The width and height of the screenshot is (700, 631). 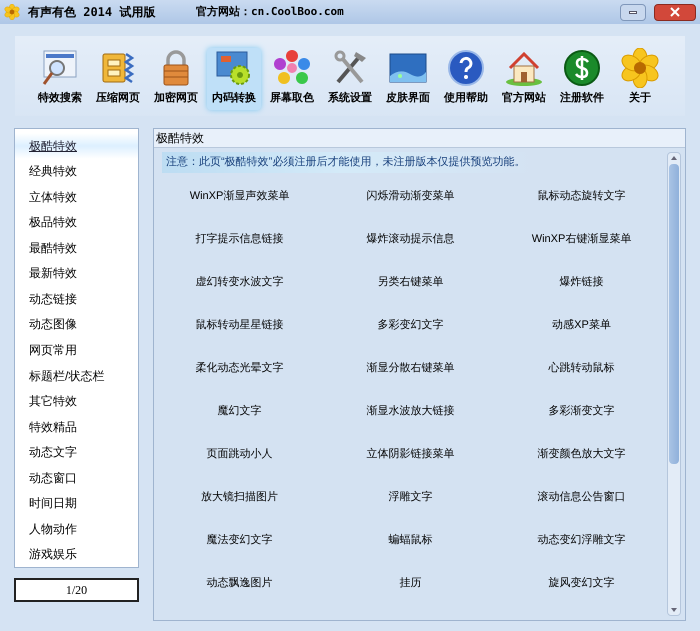 What do you see at coordinates (76, 299) in the screenshot?
I see `category-item: 动态链接` at bounding box center [76, 299].